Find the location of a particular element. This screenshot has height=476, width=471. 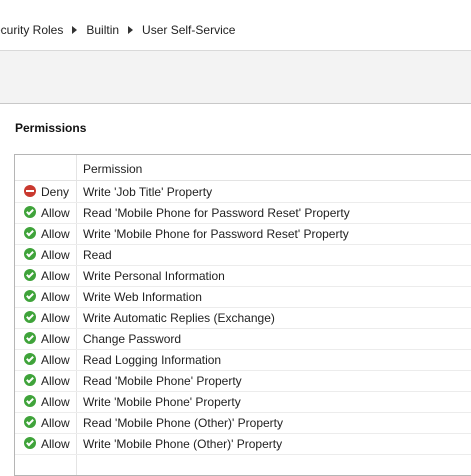

permission-label: Write 'Job Title' Property is located at coordinates (148, 192).